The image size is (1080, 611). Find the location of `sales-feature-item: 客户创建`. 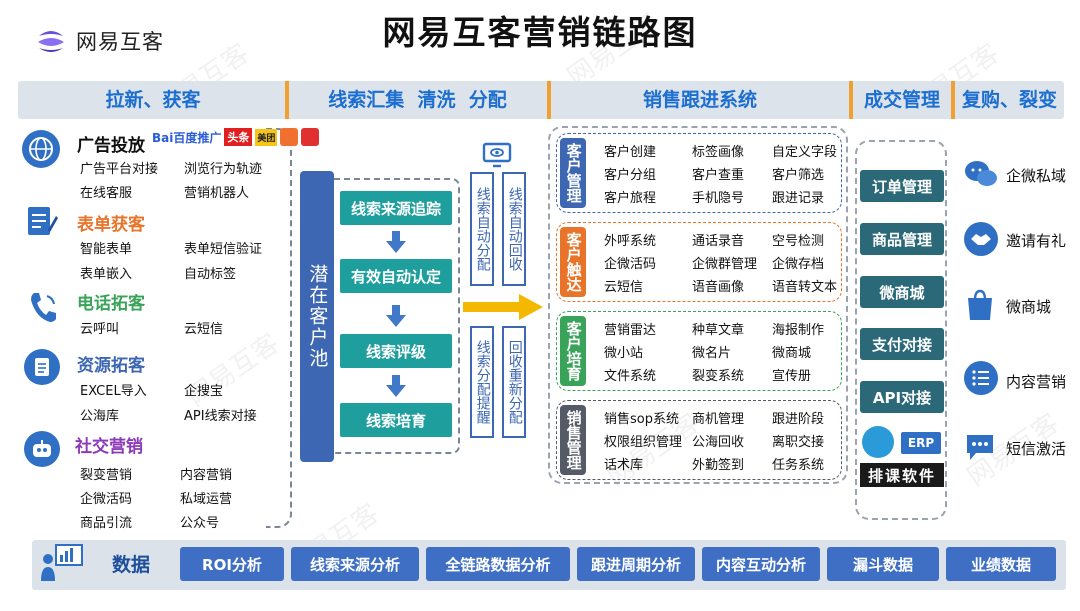

sales-feature-item: 客户创建 is located at coordinates (630, 152).